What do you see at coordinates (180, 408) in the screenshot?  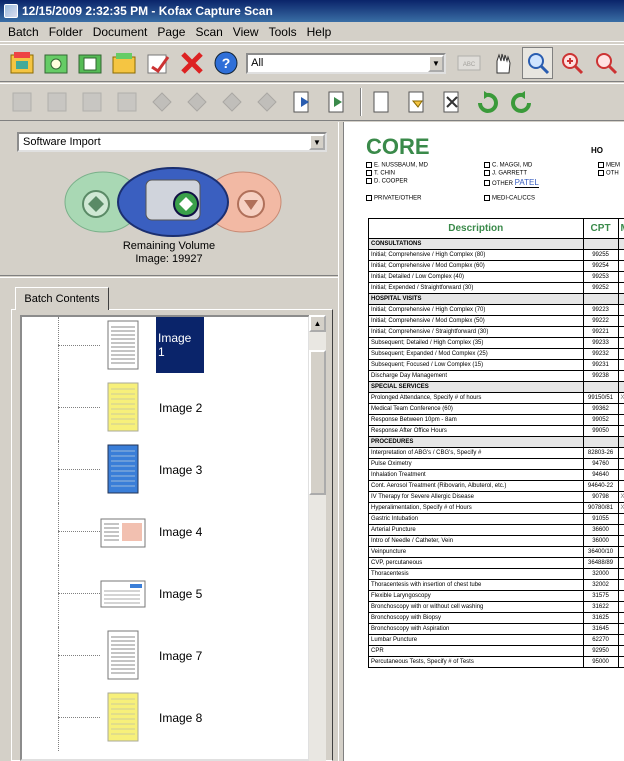 I see `tree-item-label: Image 2` at bounding box center [180, 408].